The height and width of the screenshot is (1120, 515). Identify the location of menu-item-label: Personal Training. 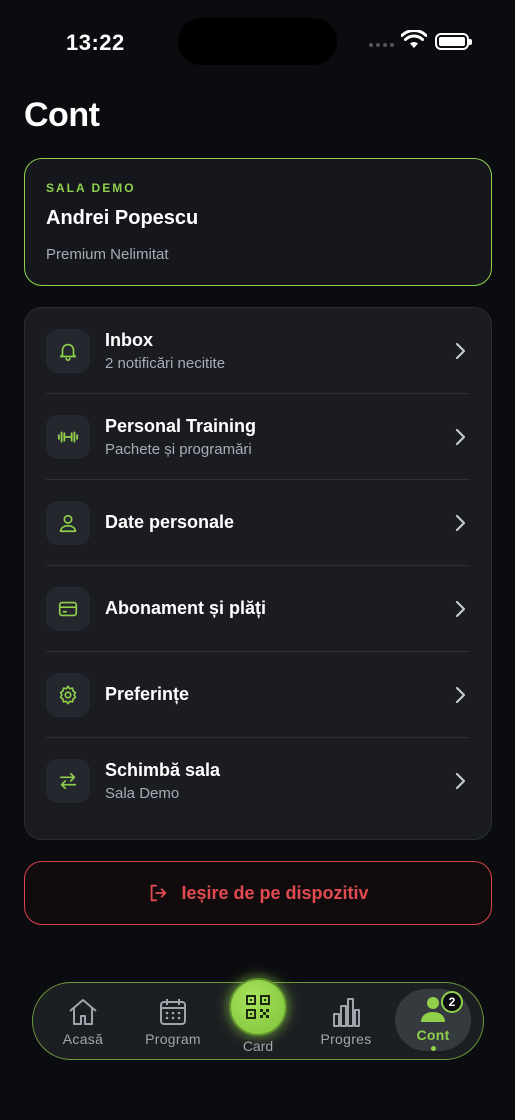
(181, 425).